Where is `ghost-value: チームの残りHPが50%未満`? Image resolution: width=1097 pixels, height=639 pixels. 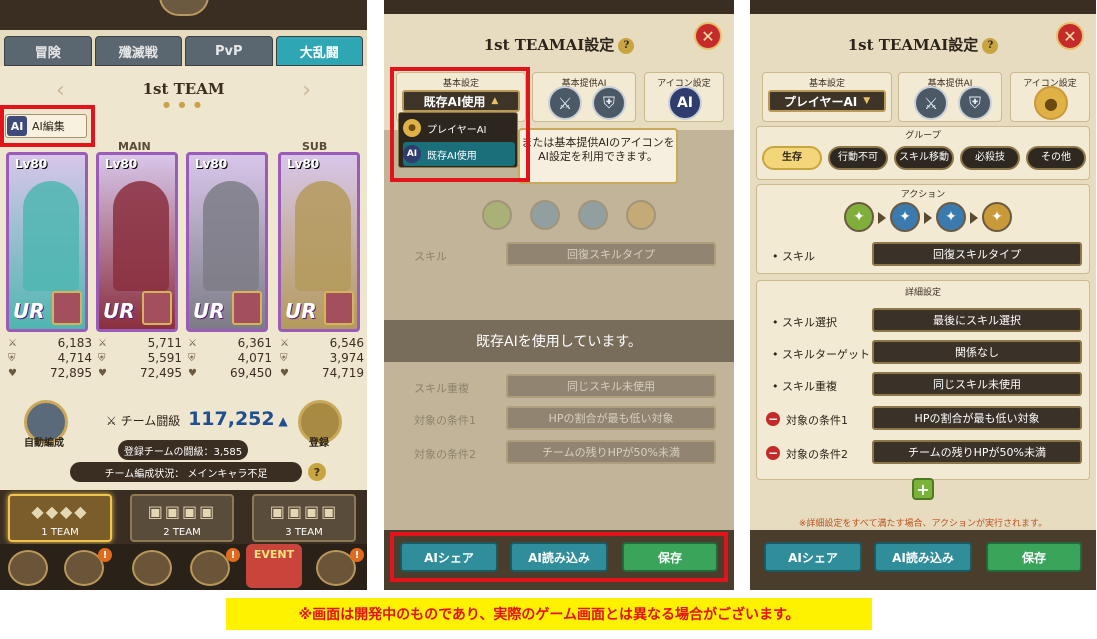 ghost-value: チームの残りHPが50%未満 is located at coordinates (611, 452).